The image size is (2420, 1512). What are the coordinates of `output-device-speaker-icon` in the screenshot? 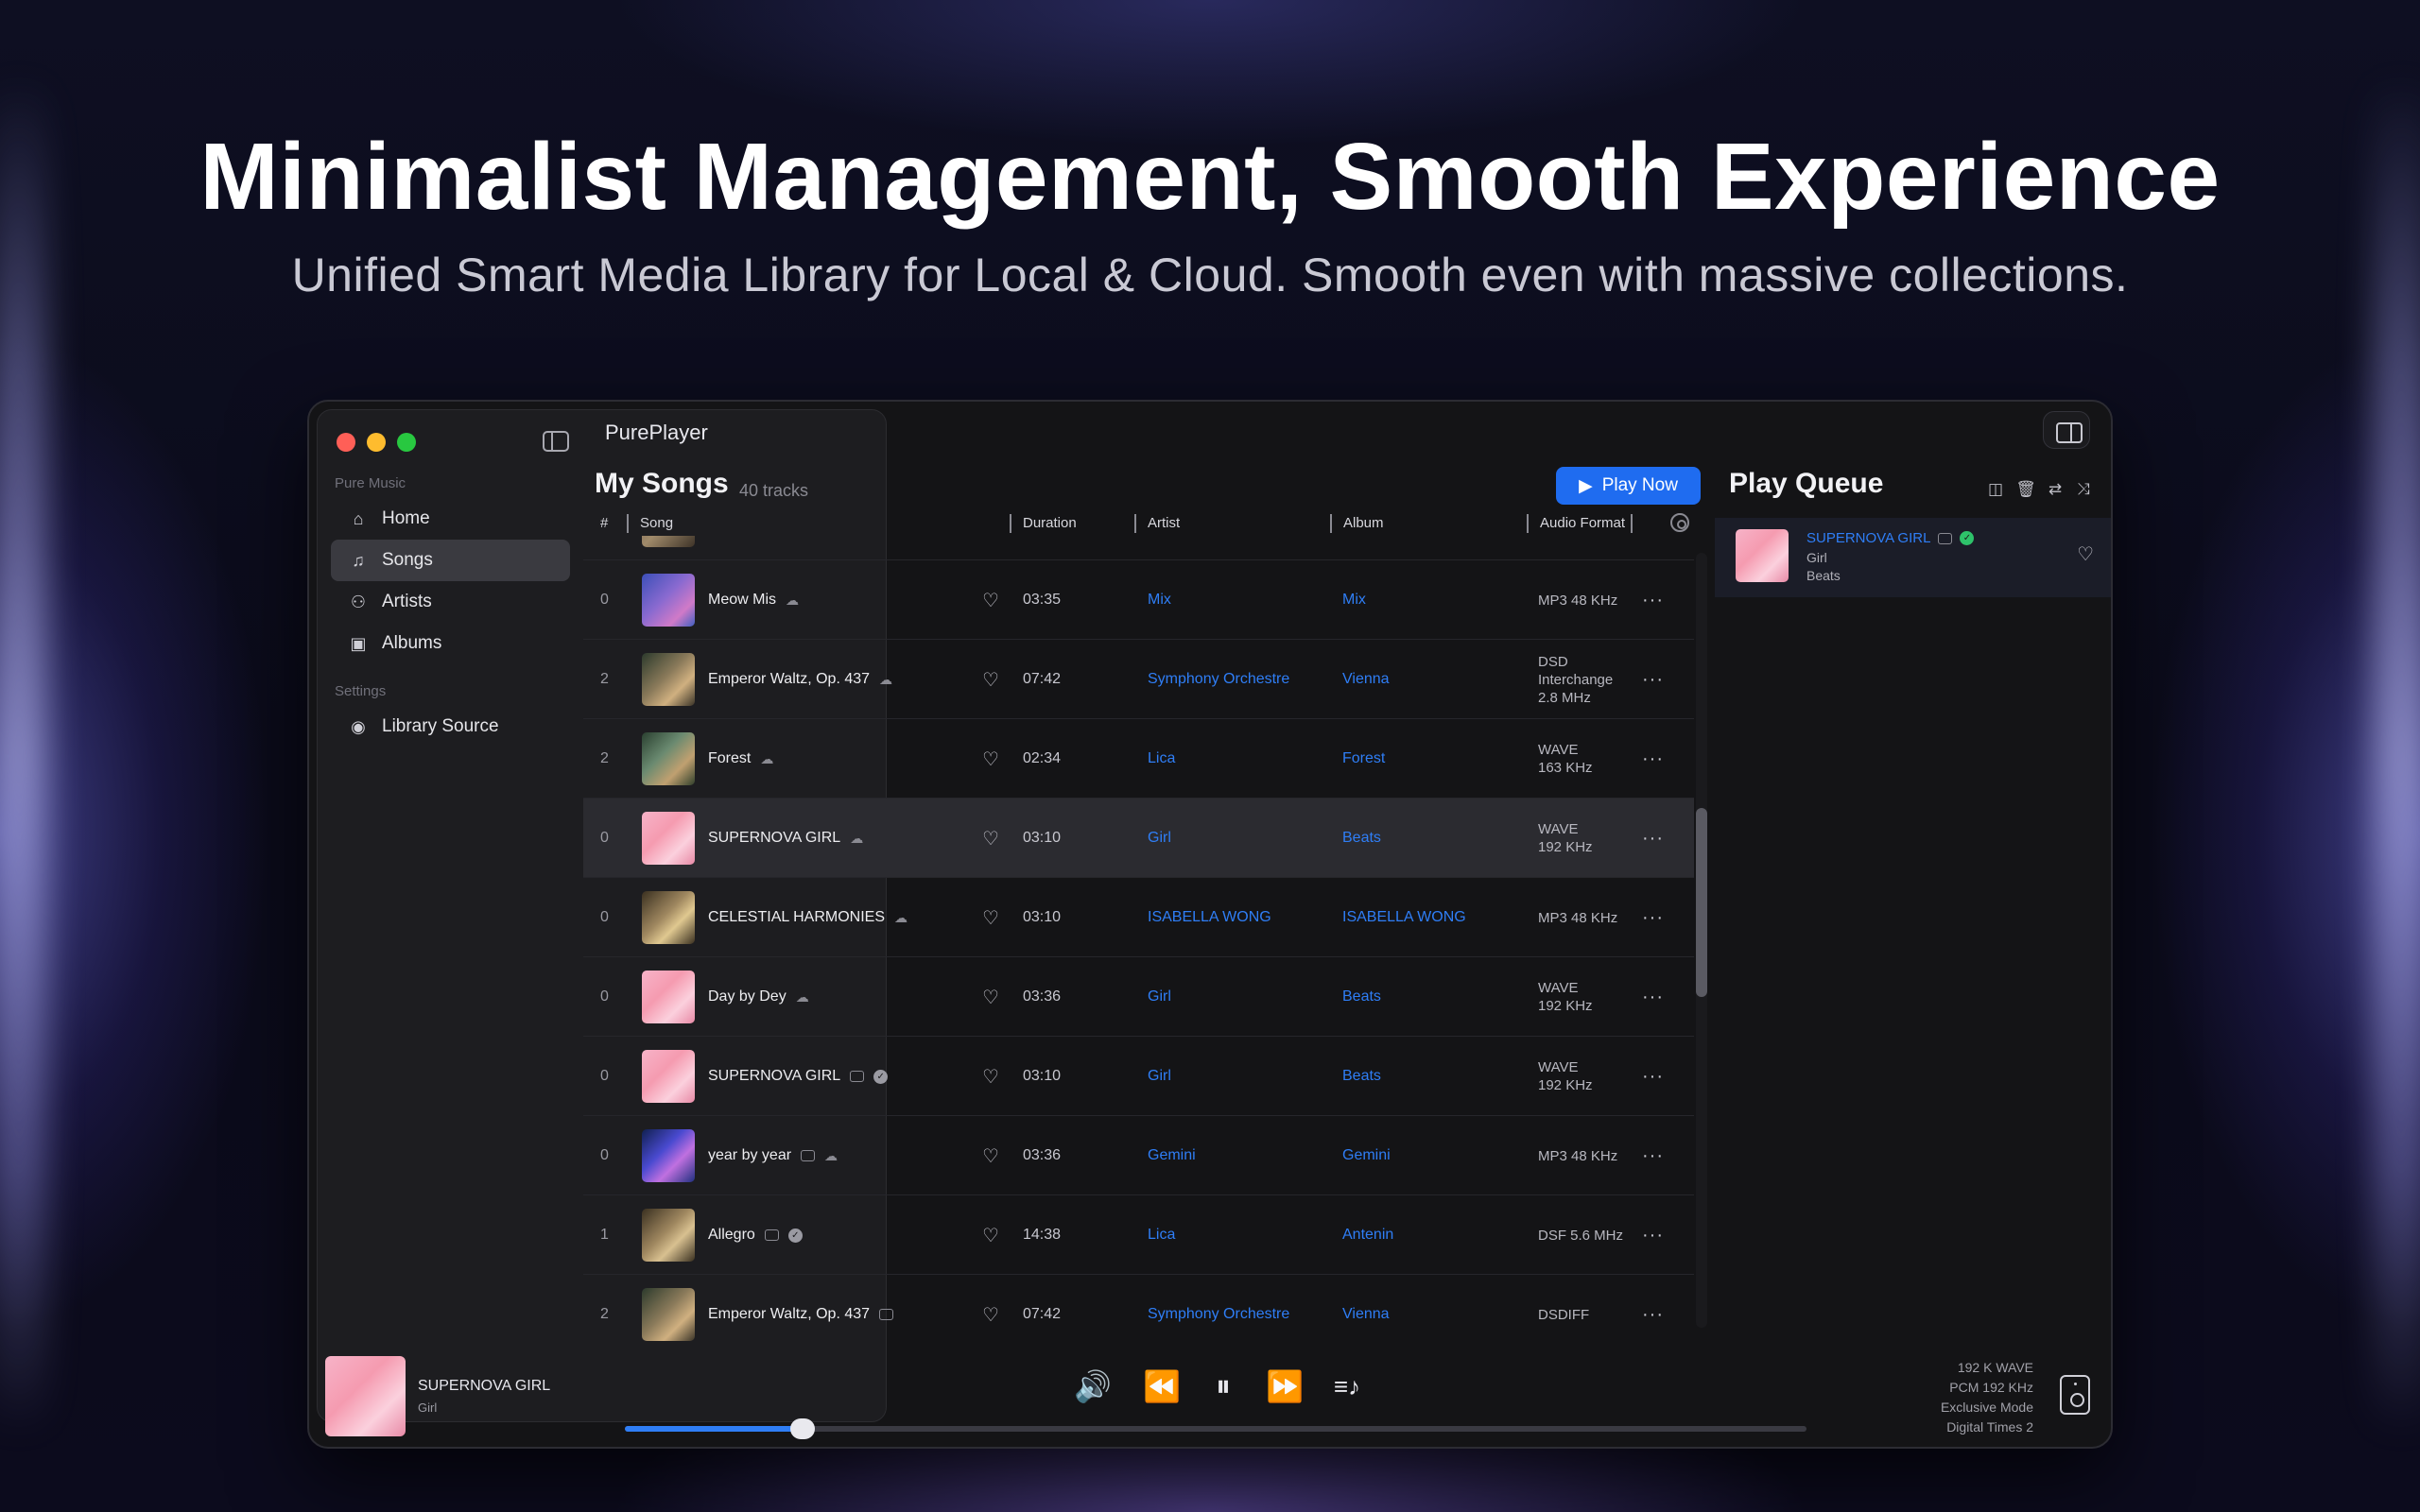 It's located at (2075, 1395).